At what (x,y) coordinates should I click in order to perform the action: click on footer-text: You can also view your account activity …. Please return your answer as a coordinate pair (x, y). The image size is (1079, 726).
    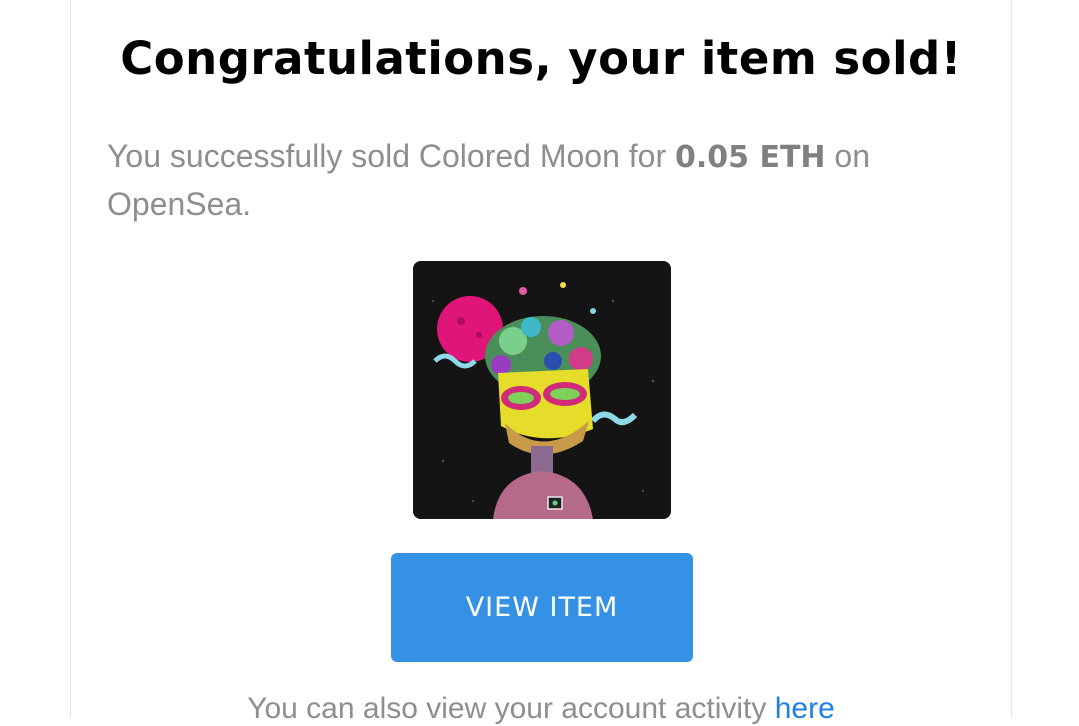
    Looking at the image, I should click on (541, 709).